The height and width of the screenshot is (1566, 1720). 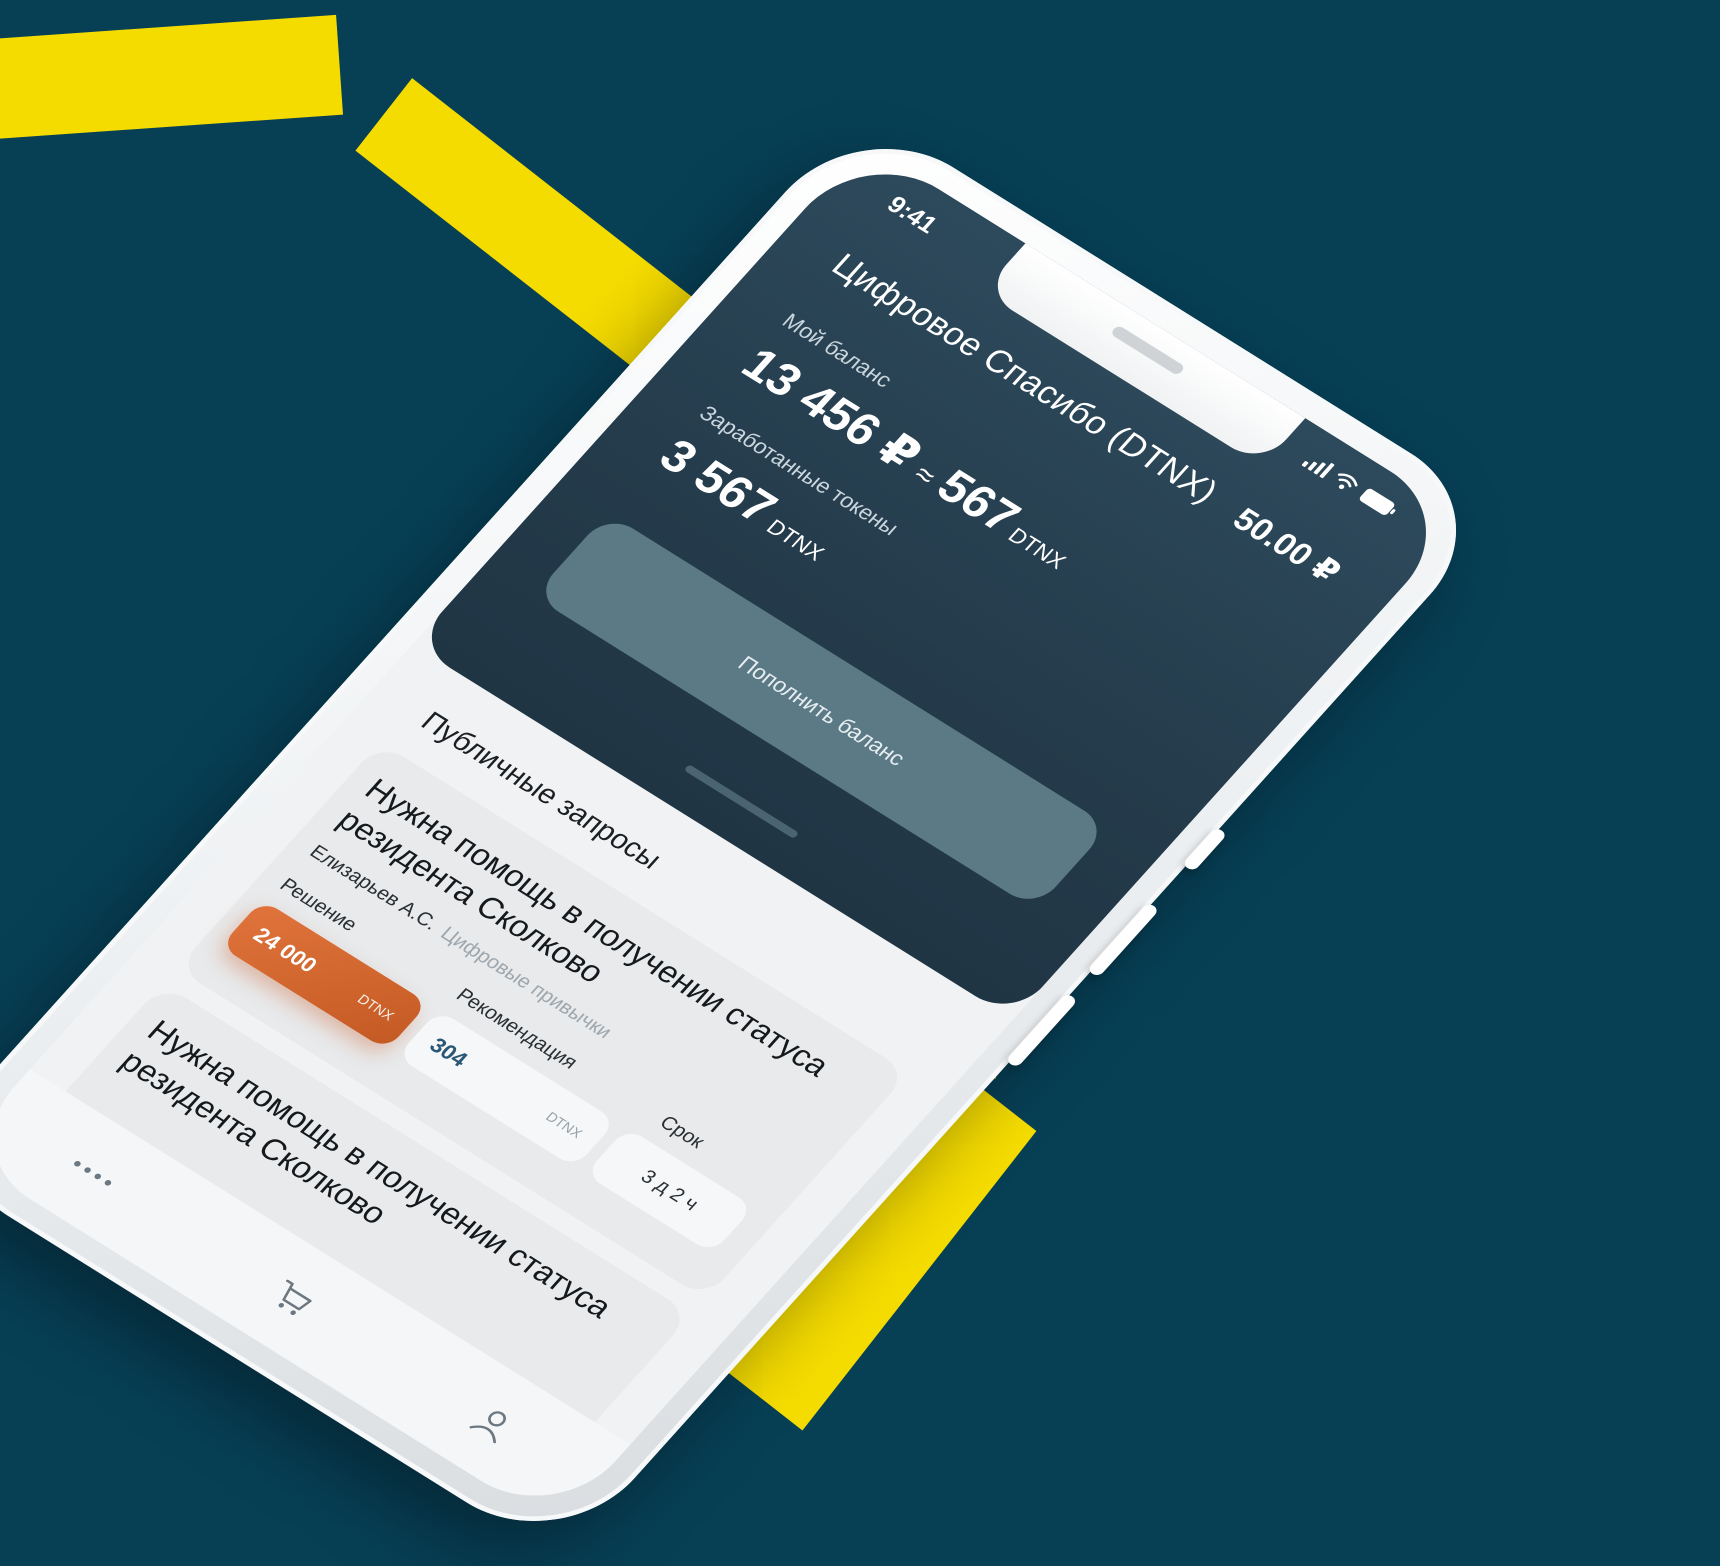 I want to click on term-value: 3 д 2 ч, so click(x=670, y=1190).